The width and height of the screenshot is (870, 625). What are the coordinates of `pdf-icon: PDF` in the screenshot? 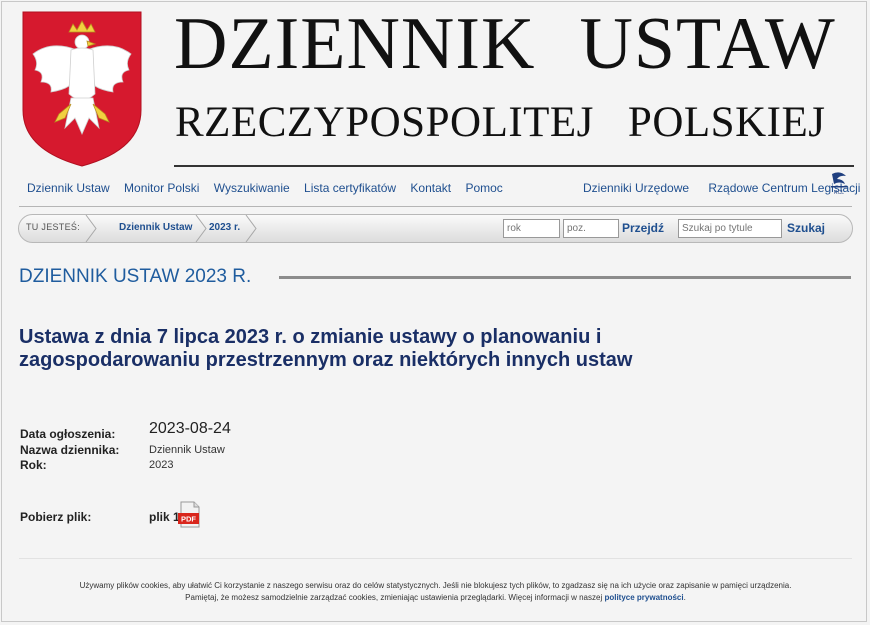 It's located at (190, 514).